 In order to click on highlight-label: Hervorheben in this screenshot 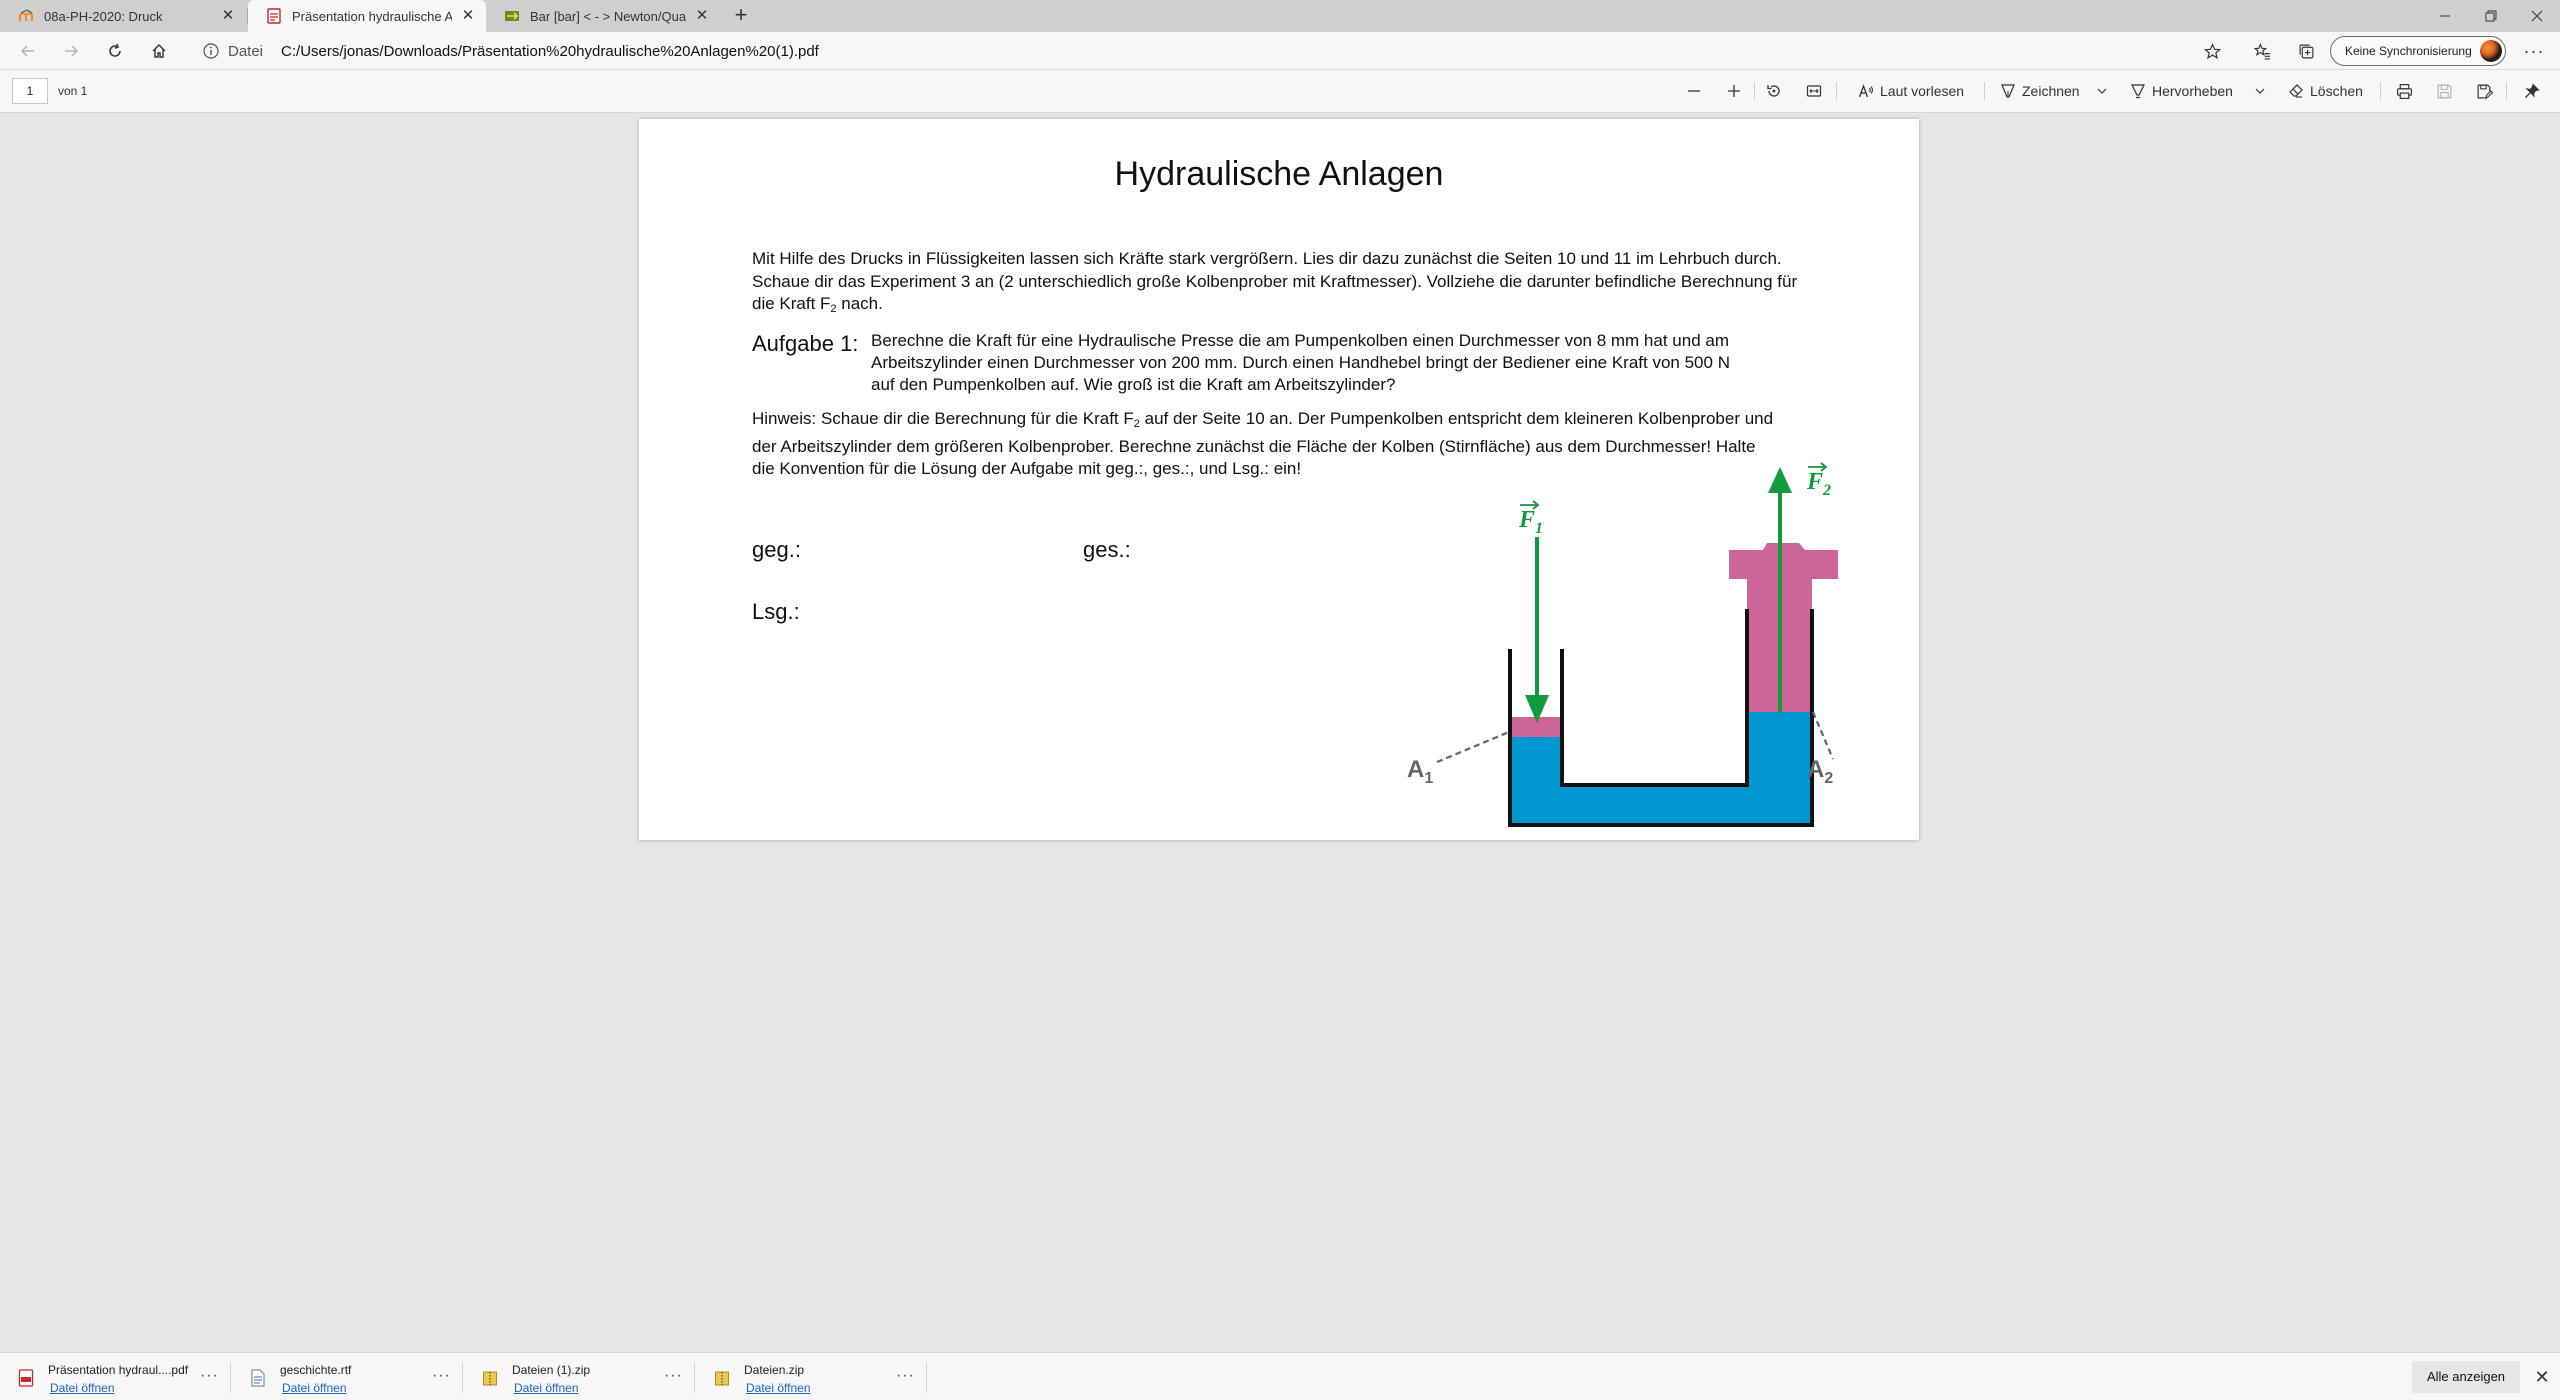, I will do `click(2192, 91)`.